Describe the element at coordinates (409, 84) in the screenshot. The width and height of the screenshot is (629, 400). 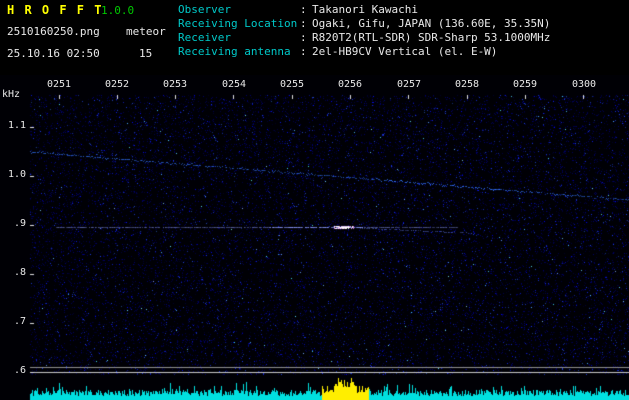
I see `time-tick-label: 0257` at that location.